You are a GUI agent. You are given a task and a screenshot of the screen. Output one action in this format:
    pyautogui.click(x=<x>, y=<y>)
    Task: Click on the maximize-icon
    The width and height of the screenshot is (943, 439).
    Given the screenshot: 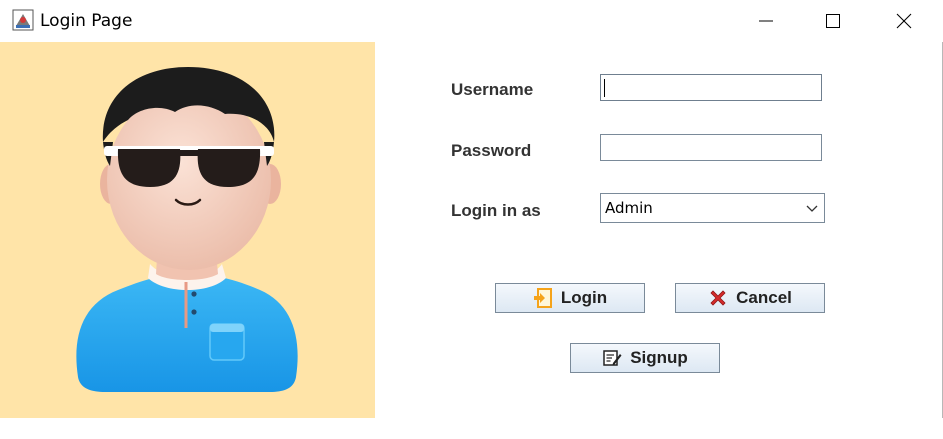 What is the action you would take?
    pyautogui.click(x=833, y=21)
    